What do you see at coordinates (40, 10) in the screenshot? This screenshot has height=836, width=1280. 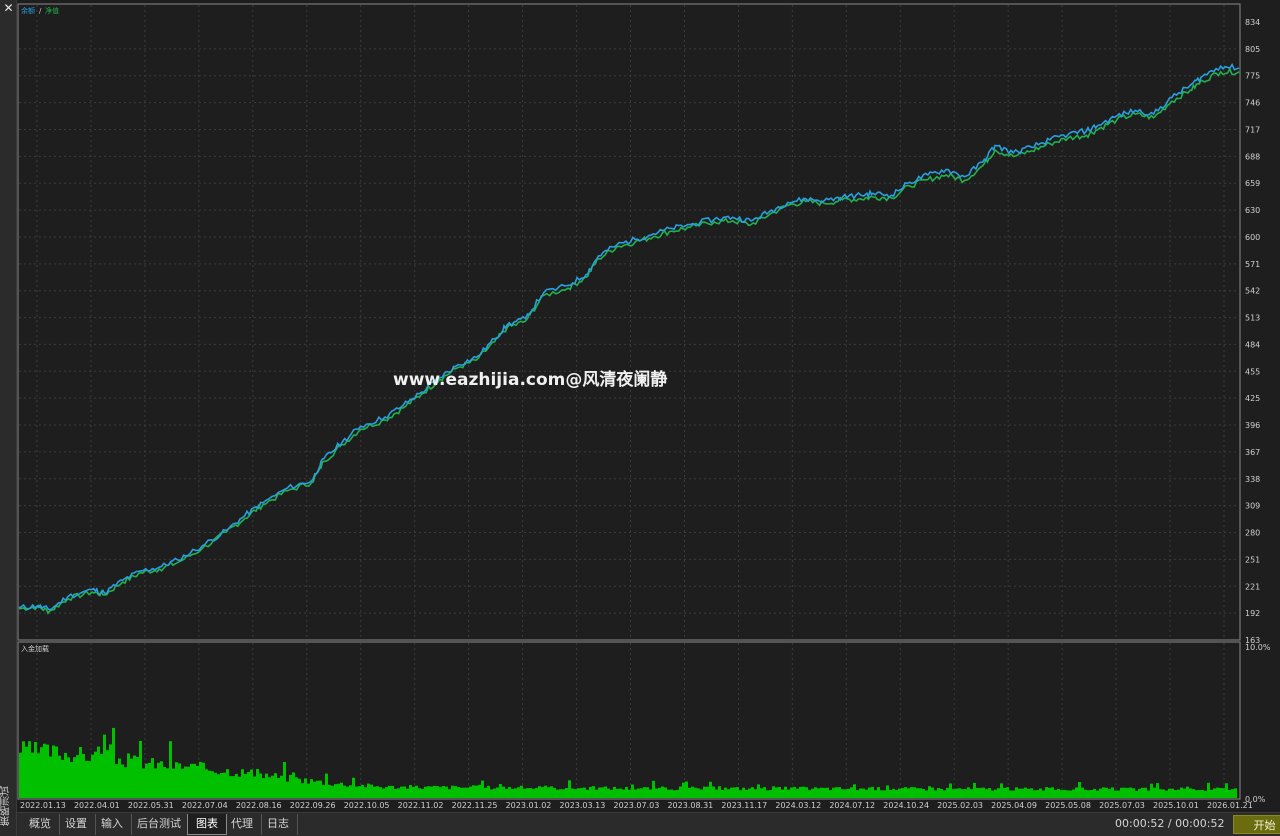 I see `chart-legend: 余额 / 净值` at bounding box center [40, 10].